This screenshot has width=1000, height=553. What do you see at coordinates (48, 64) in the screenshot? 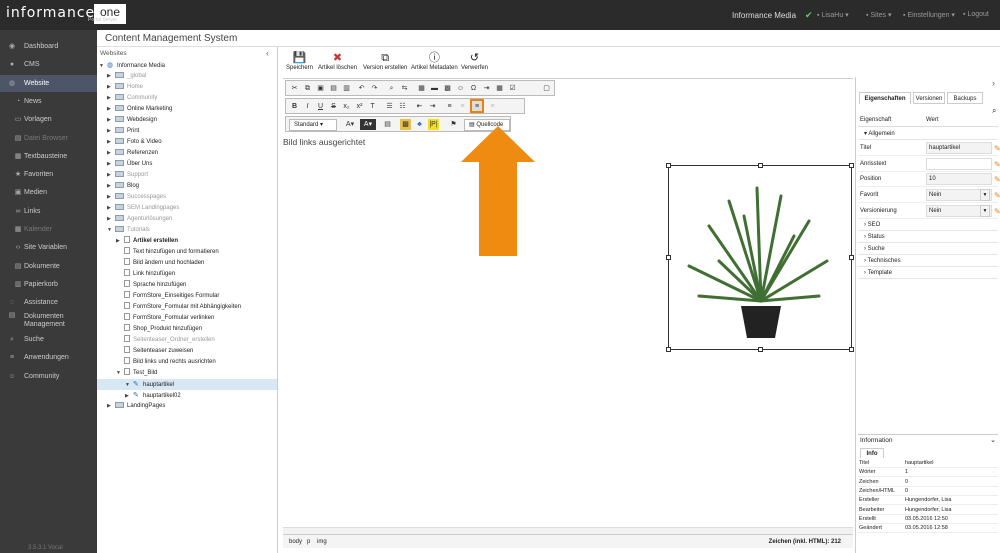
I see `sidebar-item-cms: ● CMS` at bounding box center [48, 64].